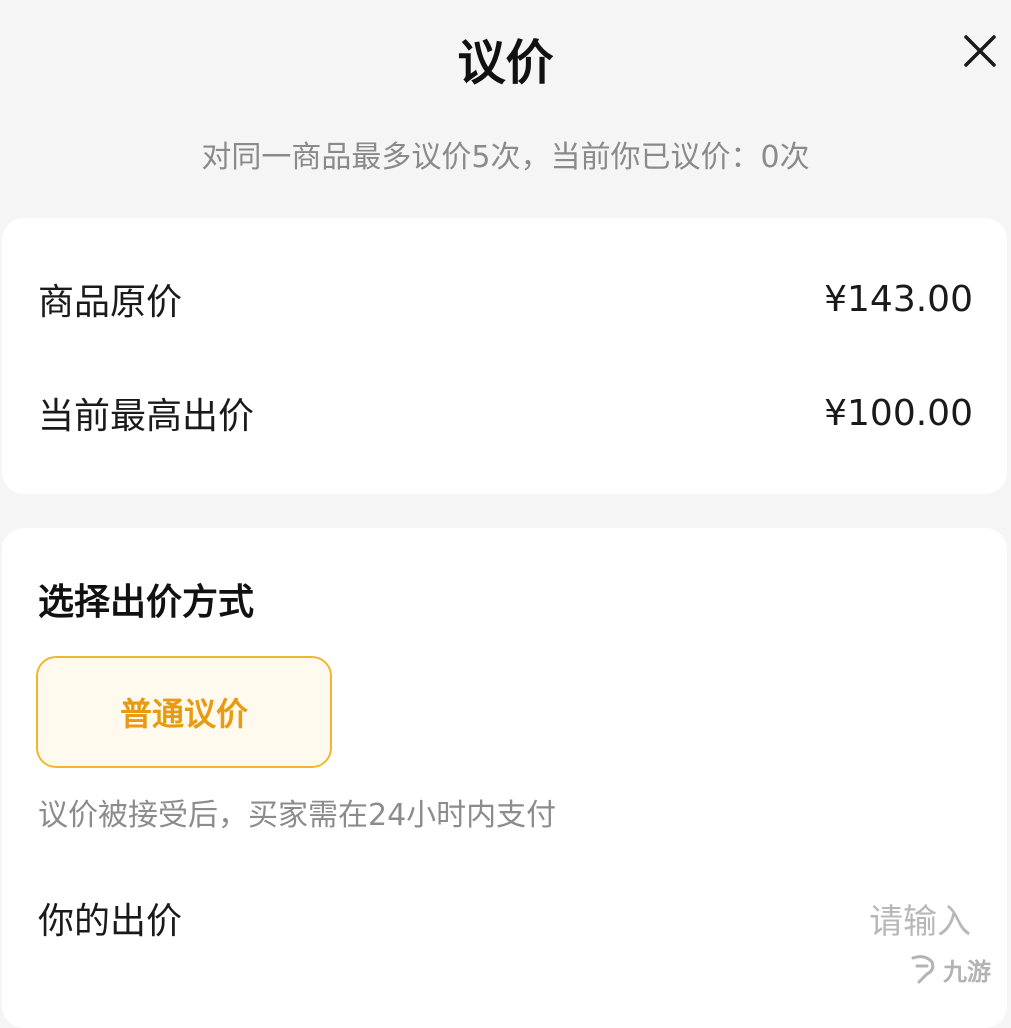 This screenshot has width=1011, height=1028. What do you see at coordinates (967, 971) in the screenshot?
I see `watermark-text: 九游` at bounding box center [967, 971].